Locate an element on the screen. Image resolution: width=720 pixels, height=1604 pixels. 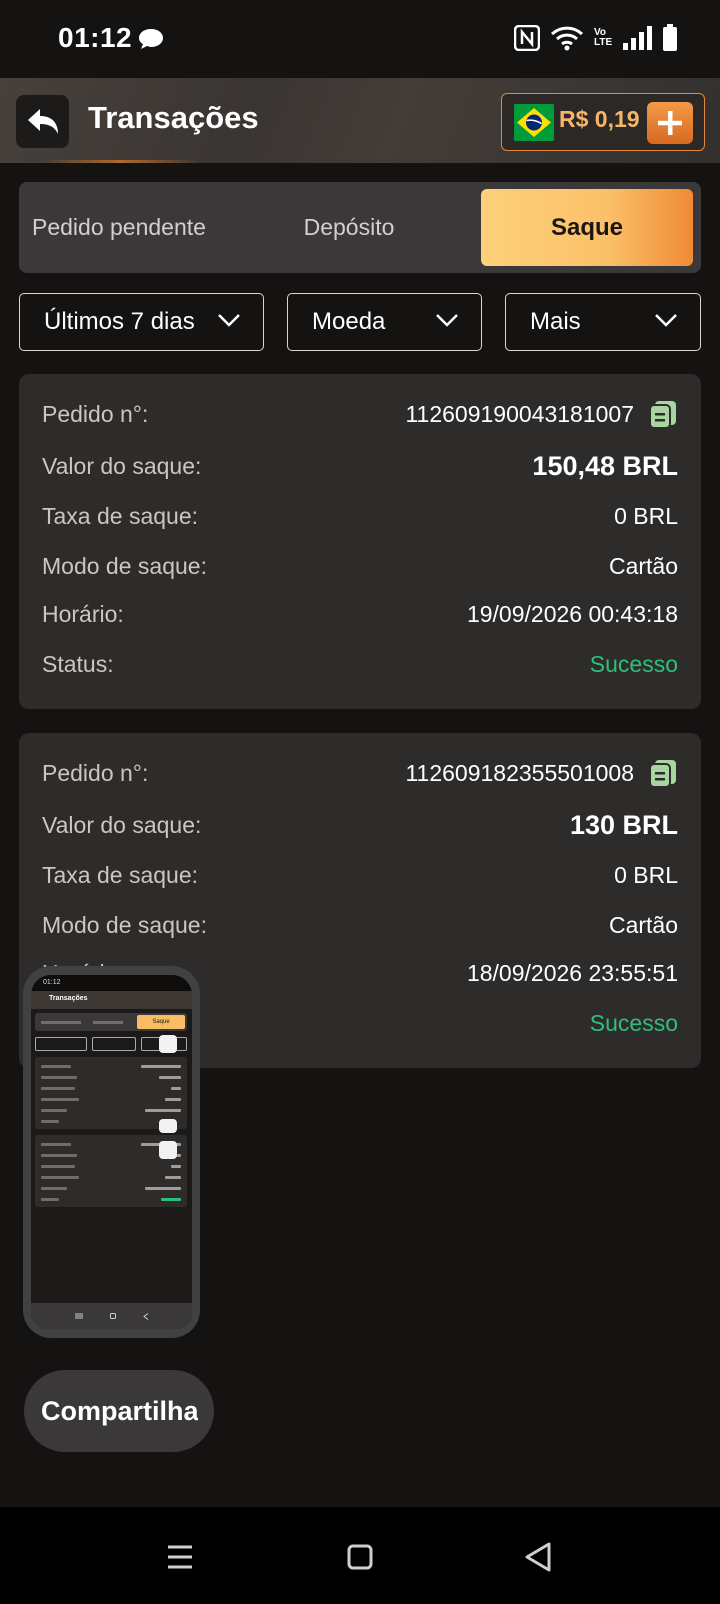
add-funds-button is located at coordinates (670, 123).